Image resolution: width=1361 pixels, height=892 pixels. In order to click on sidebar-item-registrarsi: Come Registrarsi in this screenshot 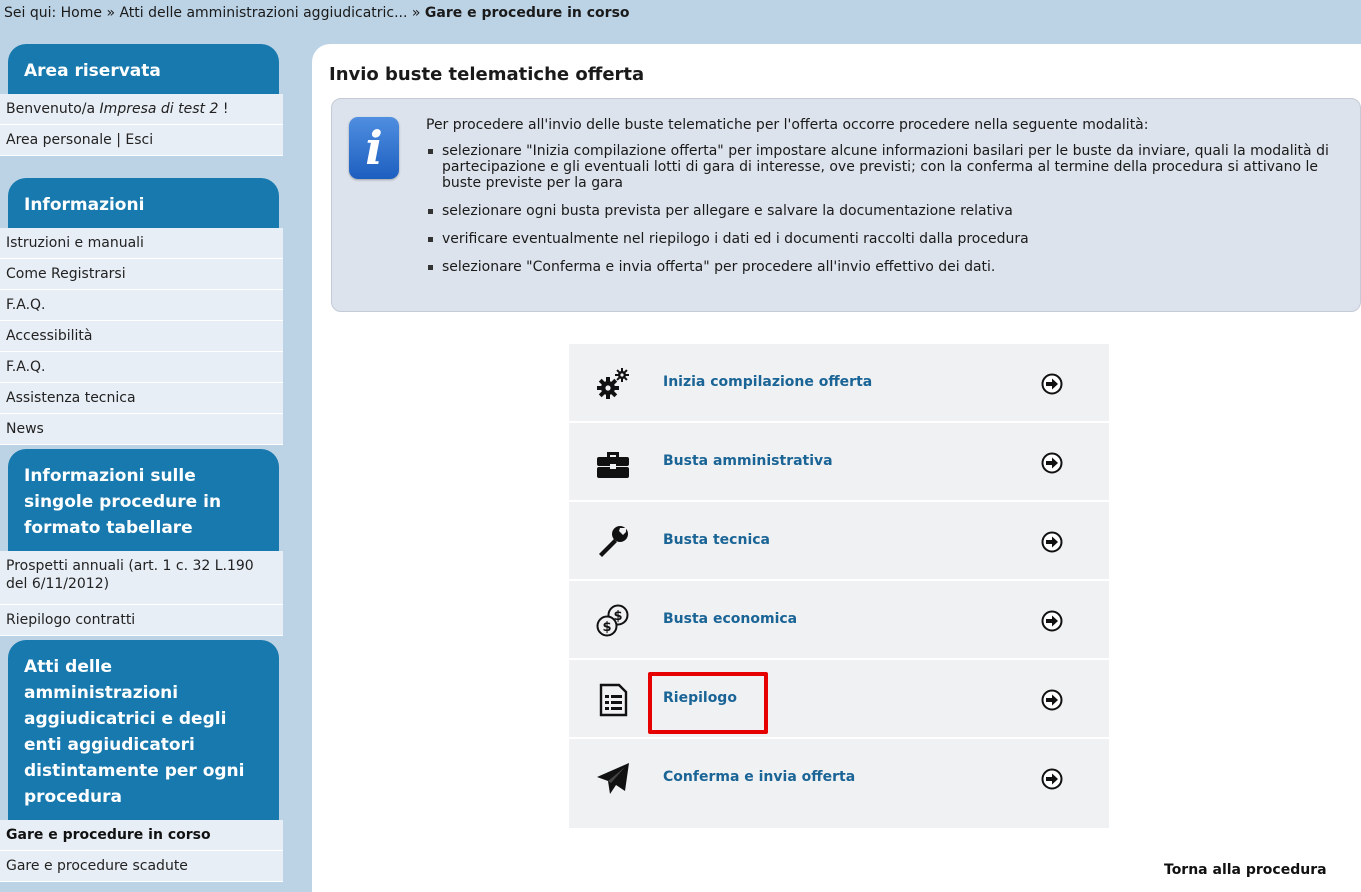, I will do `click(141, 274)`.